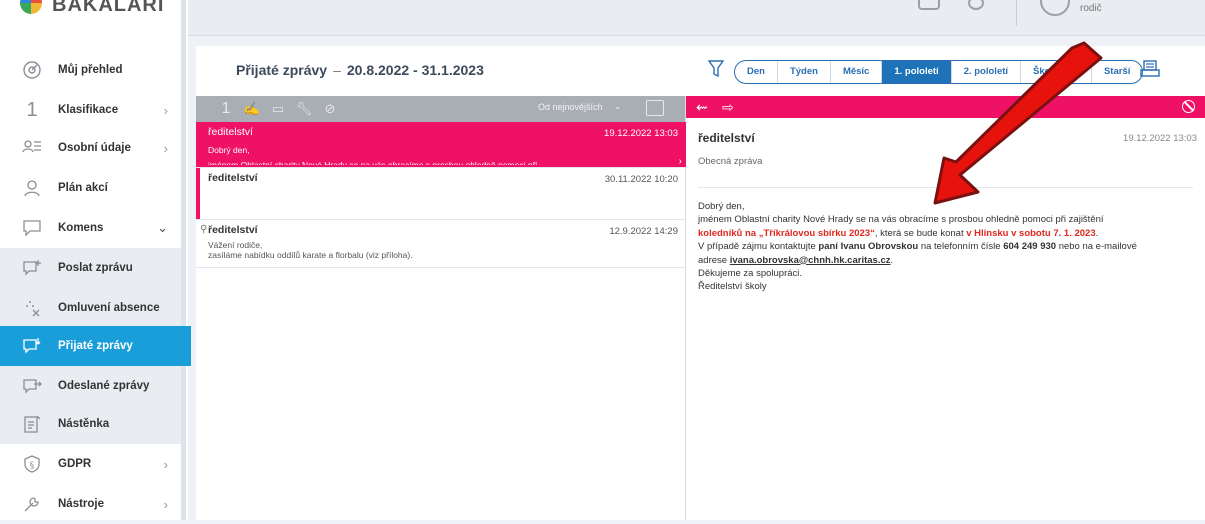  I want to click on reply-icon: ⇜, so click(702, 107).